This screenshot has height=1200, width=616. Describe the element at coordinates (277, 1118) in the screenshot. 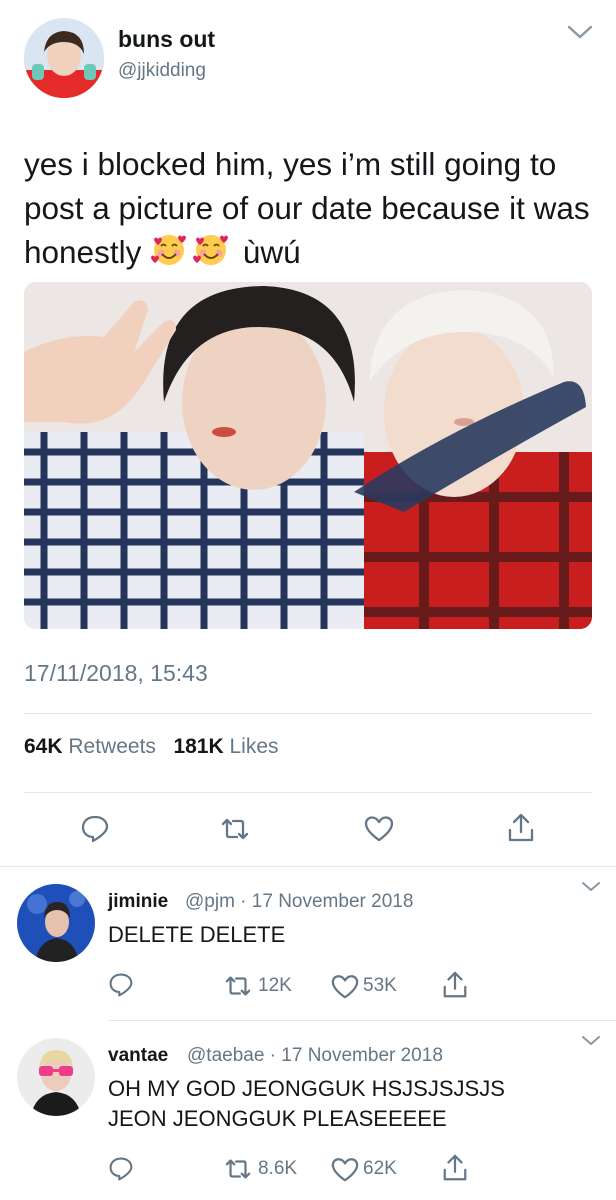

I see `reply-text-line: JEON JEONGGUK PLEASEEEEE` at that location.